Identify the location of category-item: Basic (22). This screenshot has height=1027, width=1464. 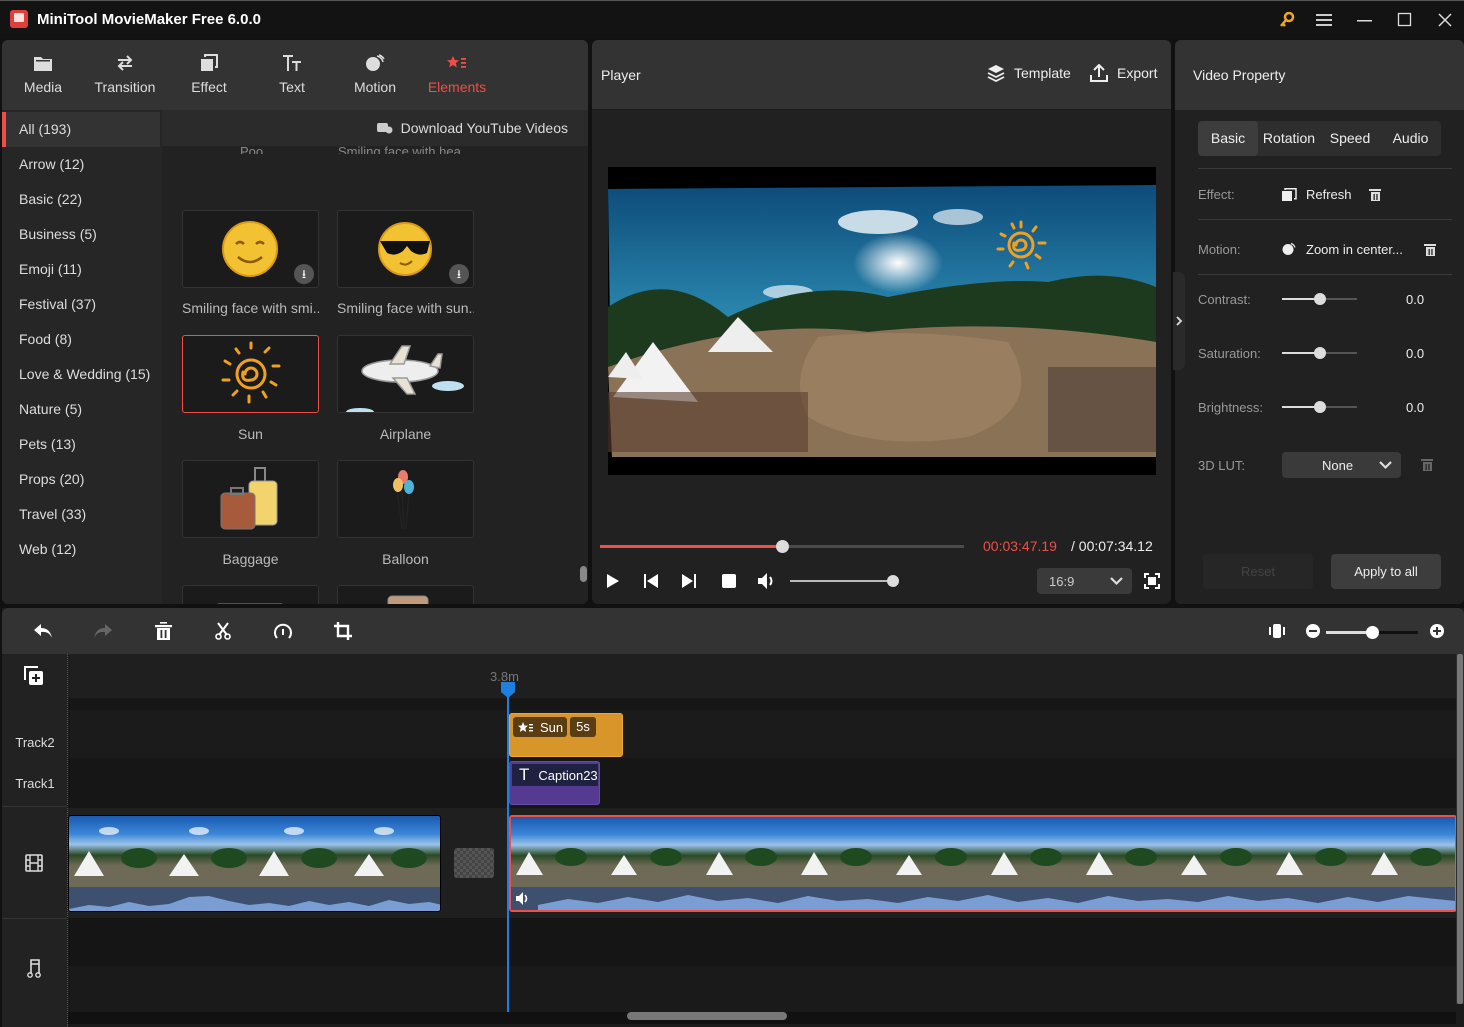
(81, 199).